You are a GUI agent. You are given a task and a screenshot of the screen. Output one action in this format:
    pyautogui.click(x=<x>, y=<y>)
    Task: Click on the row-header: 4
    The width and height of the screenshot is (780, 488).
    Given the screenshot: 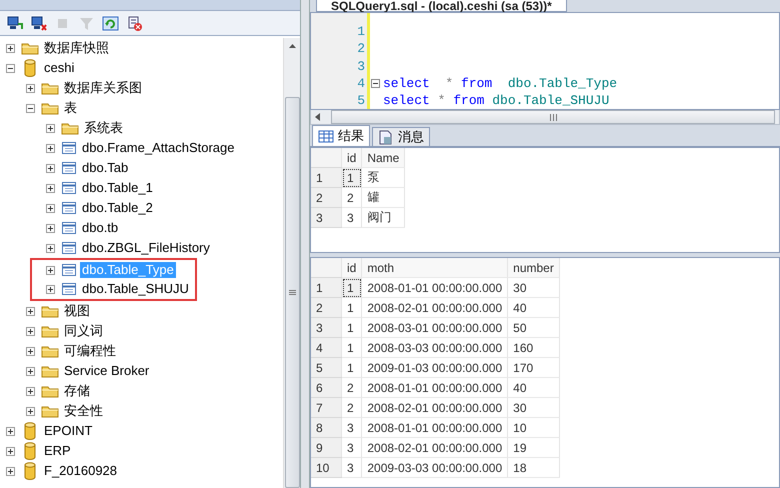 What is the action you would take?
    pyautogui.click(x=326, y=348)
    